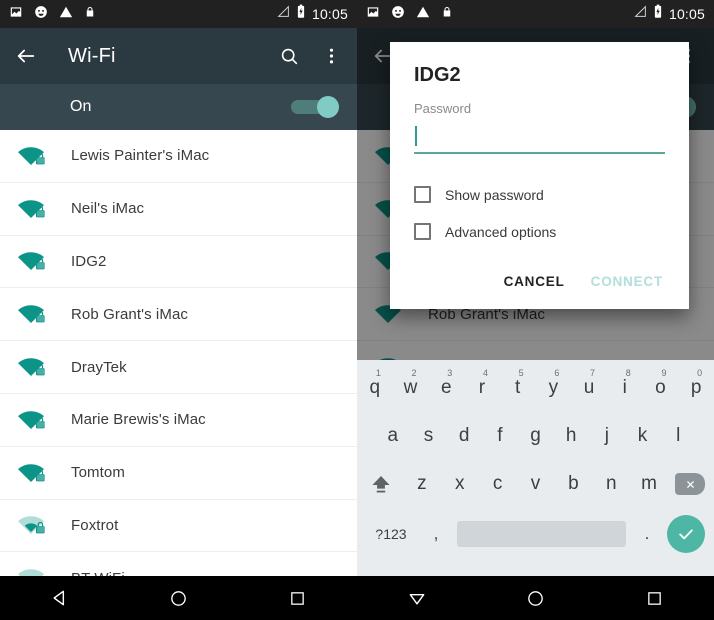 This screenshot has height=620, width=714. I want to click on key-i: 8i, so click(625, 388).